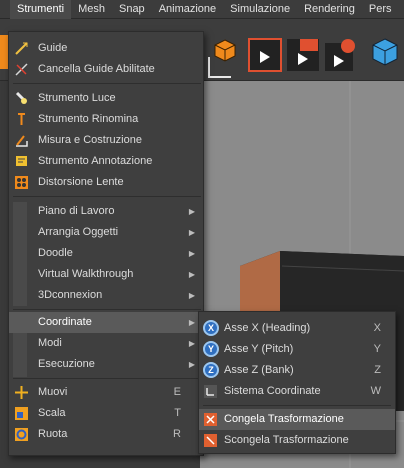 Image resolution: width=404 pixels, height=468 pixels. What do you see at coordinates (106, 364) in the screenshot?
I see `menu-item-esecuzione: Esecuzione ▶` at bounding box center [106, 364].